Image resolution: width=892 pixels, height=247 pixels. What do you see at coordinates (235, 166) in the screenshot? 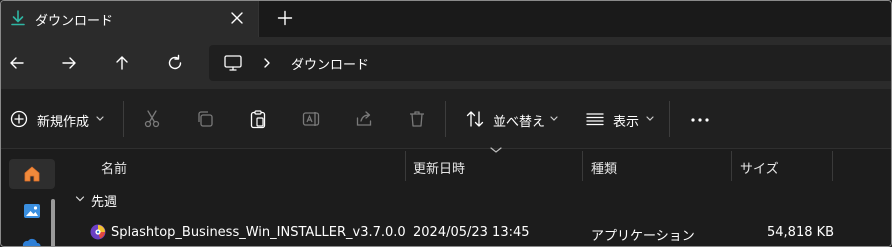
I see `column-header-name: 名前` at bounding box center [235, 166].